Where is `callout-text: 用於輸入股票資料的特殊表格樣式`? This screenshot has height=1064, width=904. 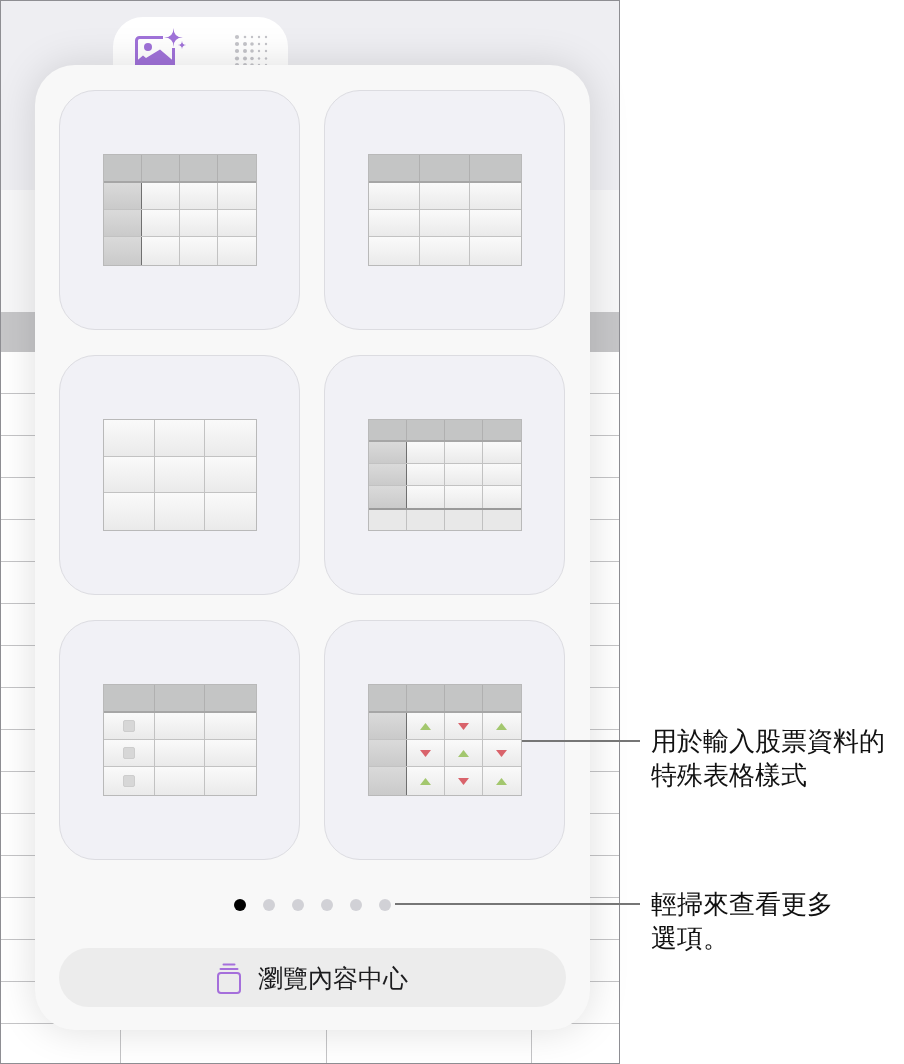 callout-text: 用於輸入股票資料的特殊表格樣式 is located at coordinates (768, 758).